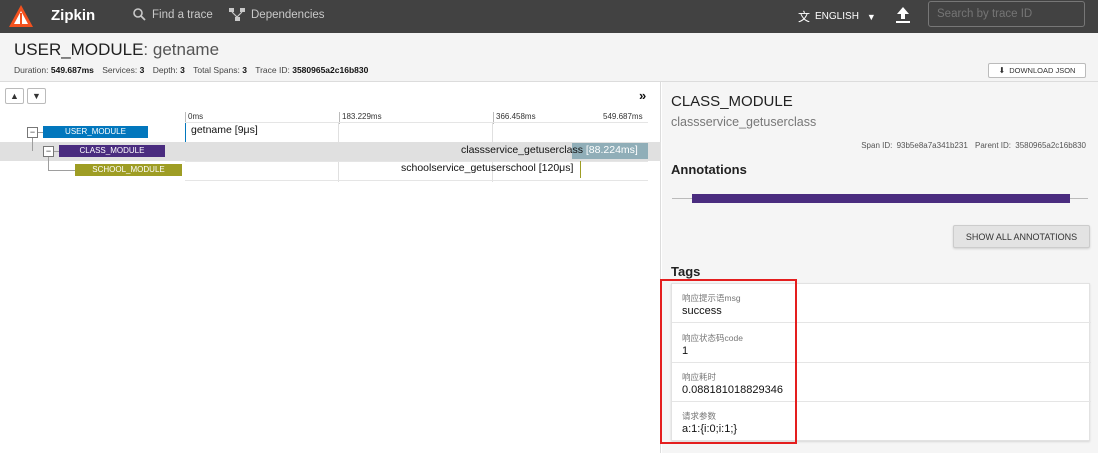 The height and width of the screenshot is (453, 1098). What do you see at coordinates (487, 168) in the screenshot?
I see `span-label: schoolservice_getuserschool [120μs]` at bounding box center [487, 168].